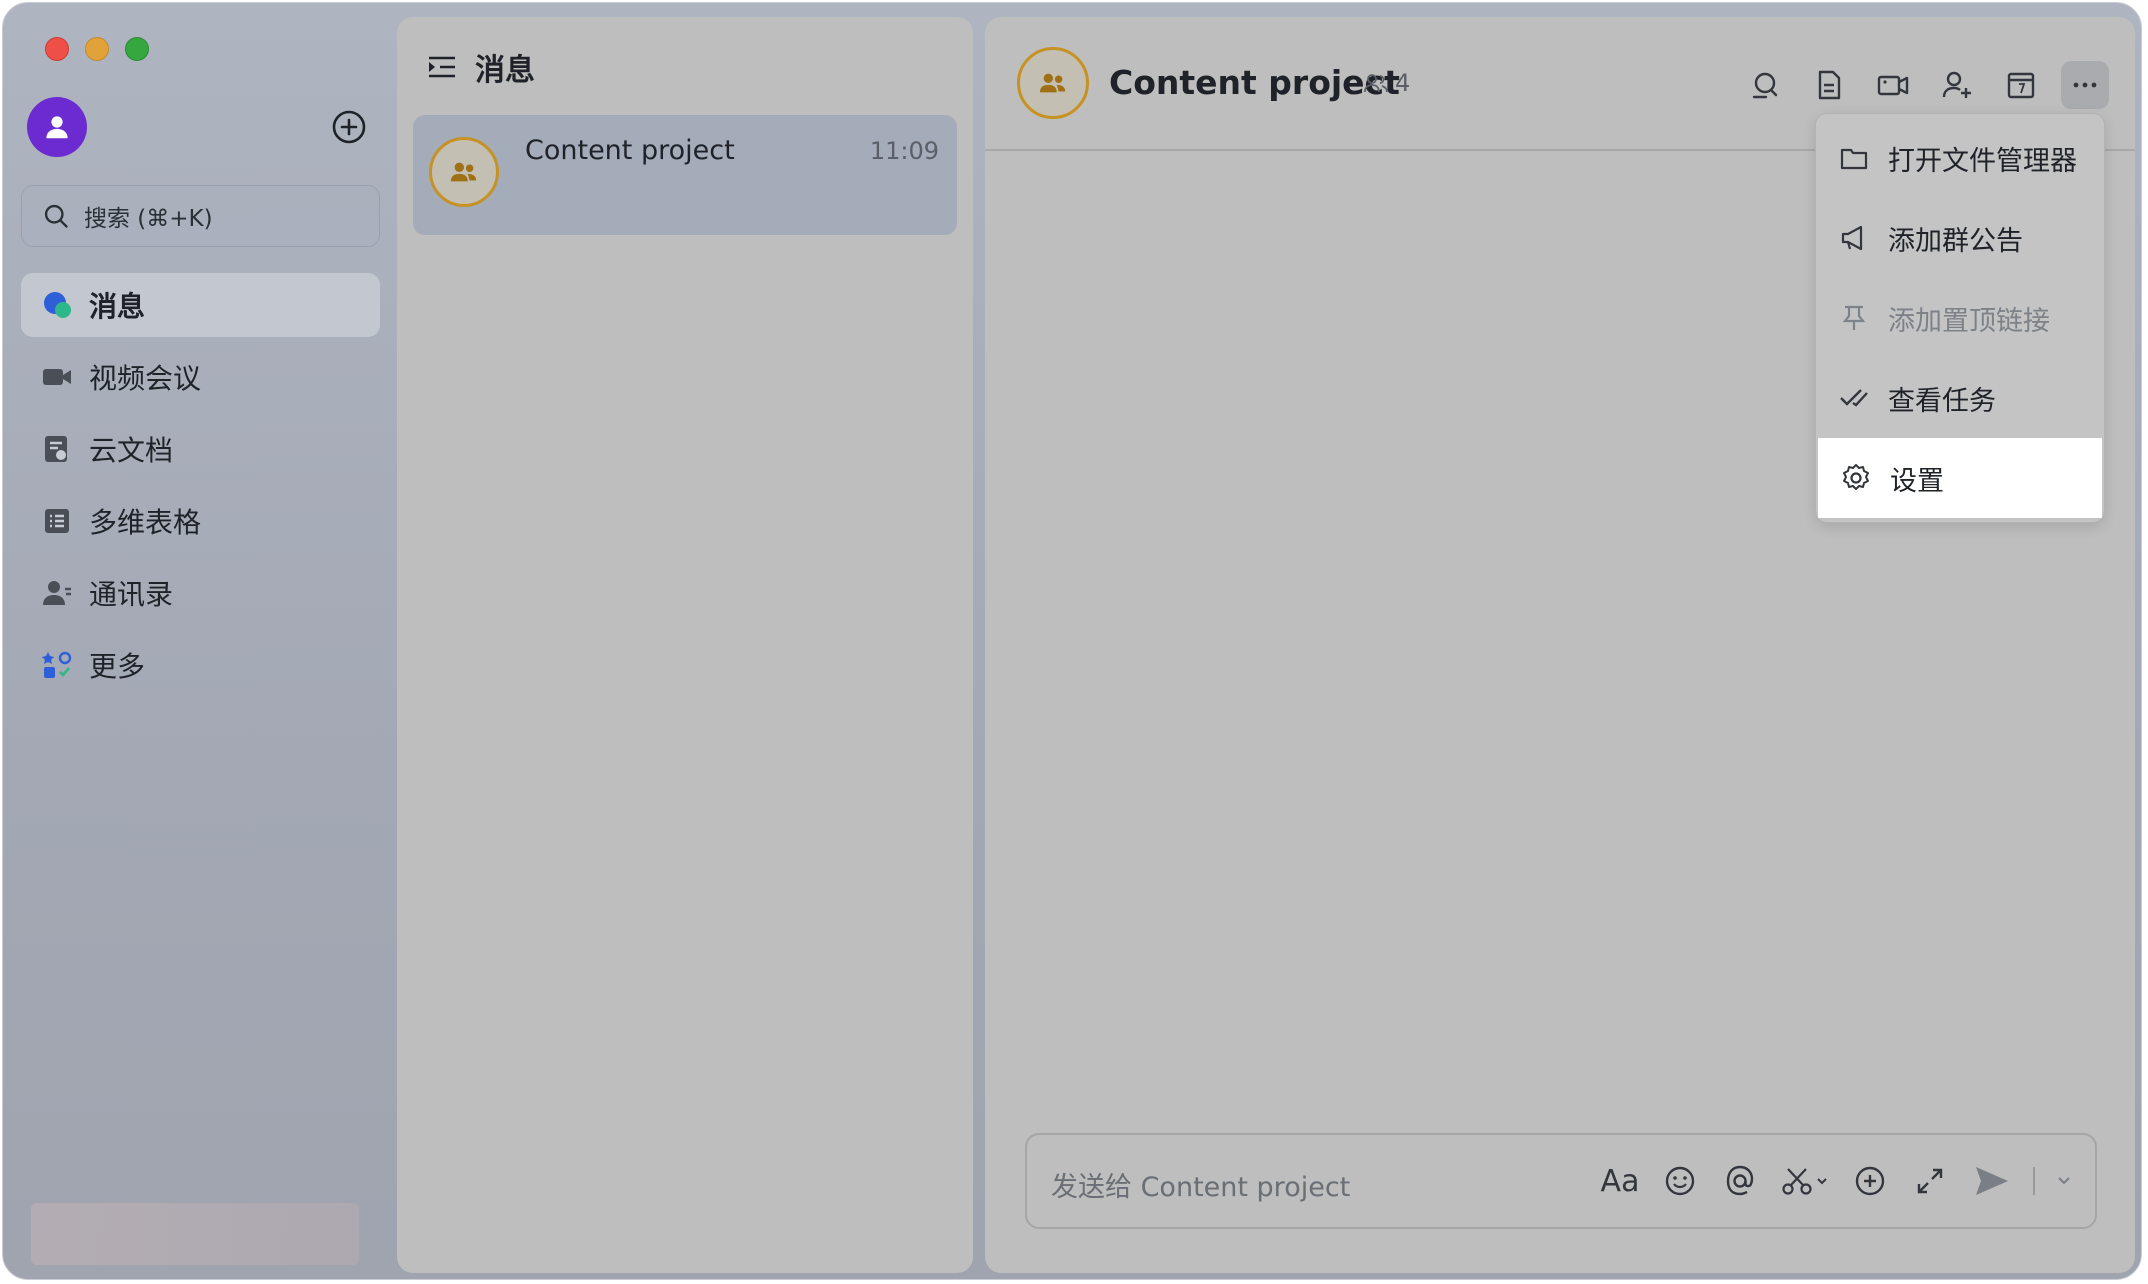 This screenshot has width=2148, height=1284. Describe the element at coordinates (145, 522) in the screenshot. I see `sidebar-item-label: 多维表格` at that location.